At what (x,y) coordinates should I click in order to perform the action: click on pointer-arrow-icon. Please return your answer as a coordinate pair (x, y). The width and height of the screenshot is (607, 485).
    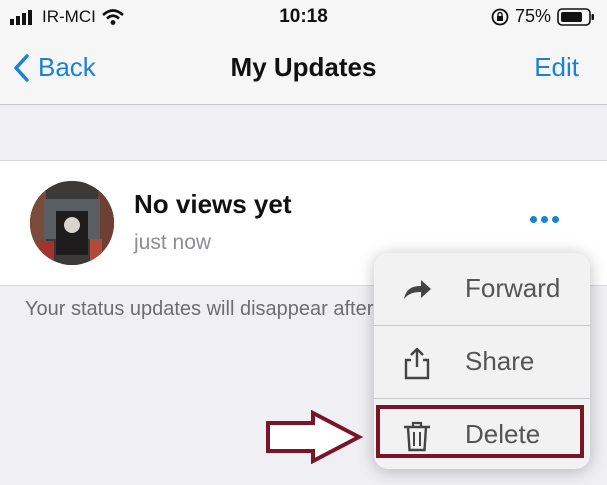
    Looking at the image, I should click on (314, 437).